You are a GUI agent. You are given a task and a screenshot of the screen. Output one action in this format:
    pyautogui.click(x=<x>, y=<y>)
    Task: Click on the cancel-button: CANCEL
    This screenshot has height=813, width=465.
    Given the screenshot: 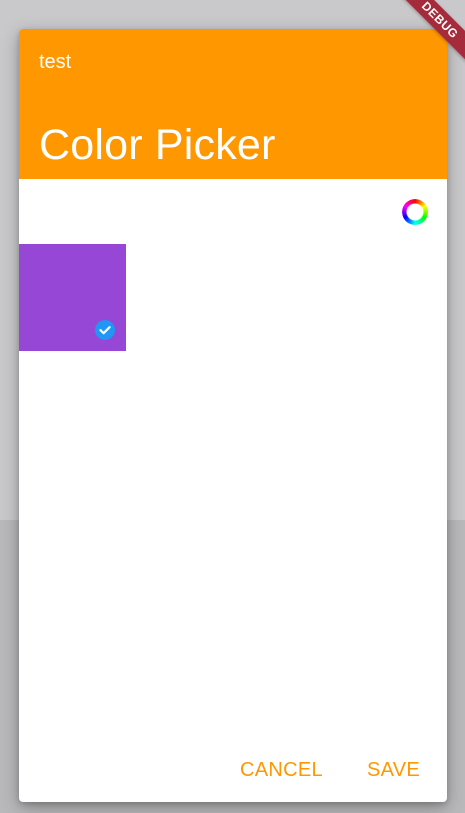 What is the action you would take?
    pyautogui.click(x=281, y=770)
    